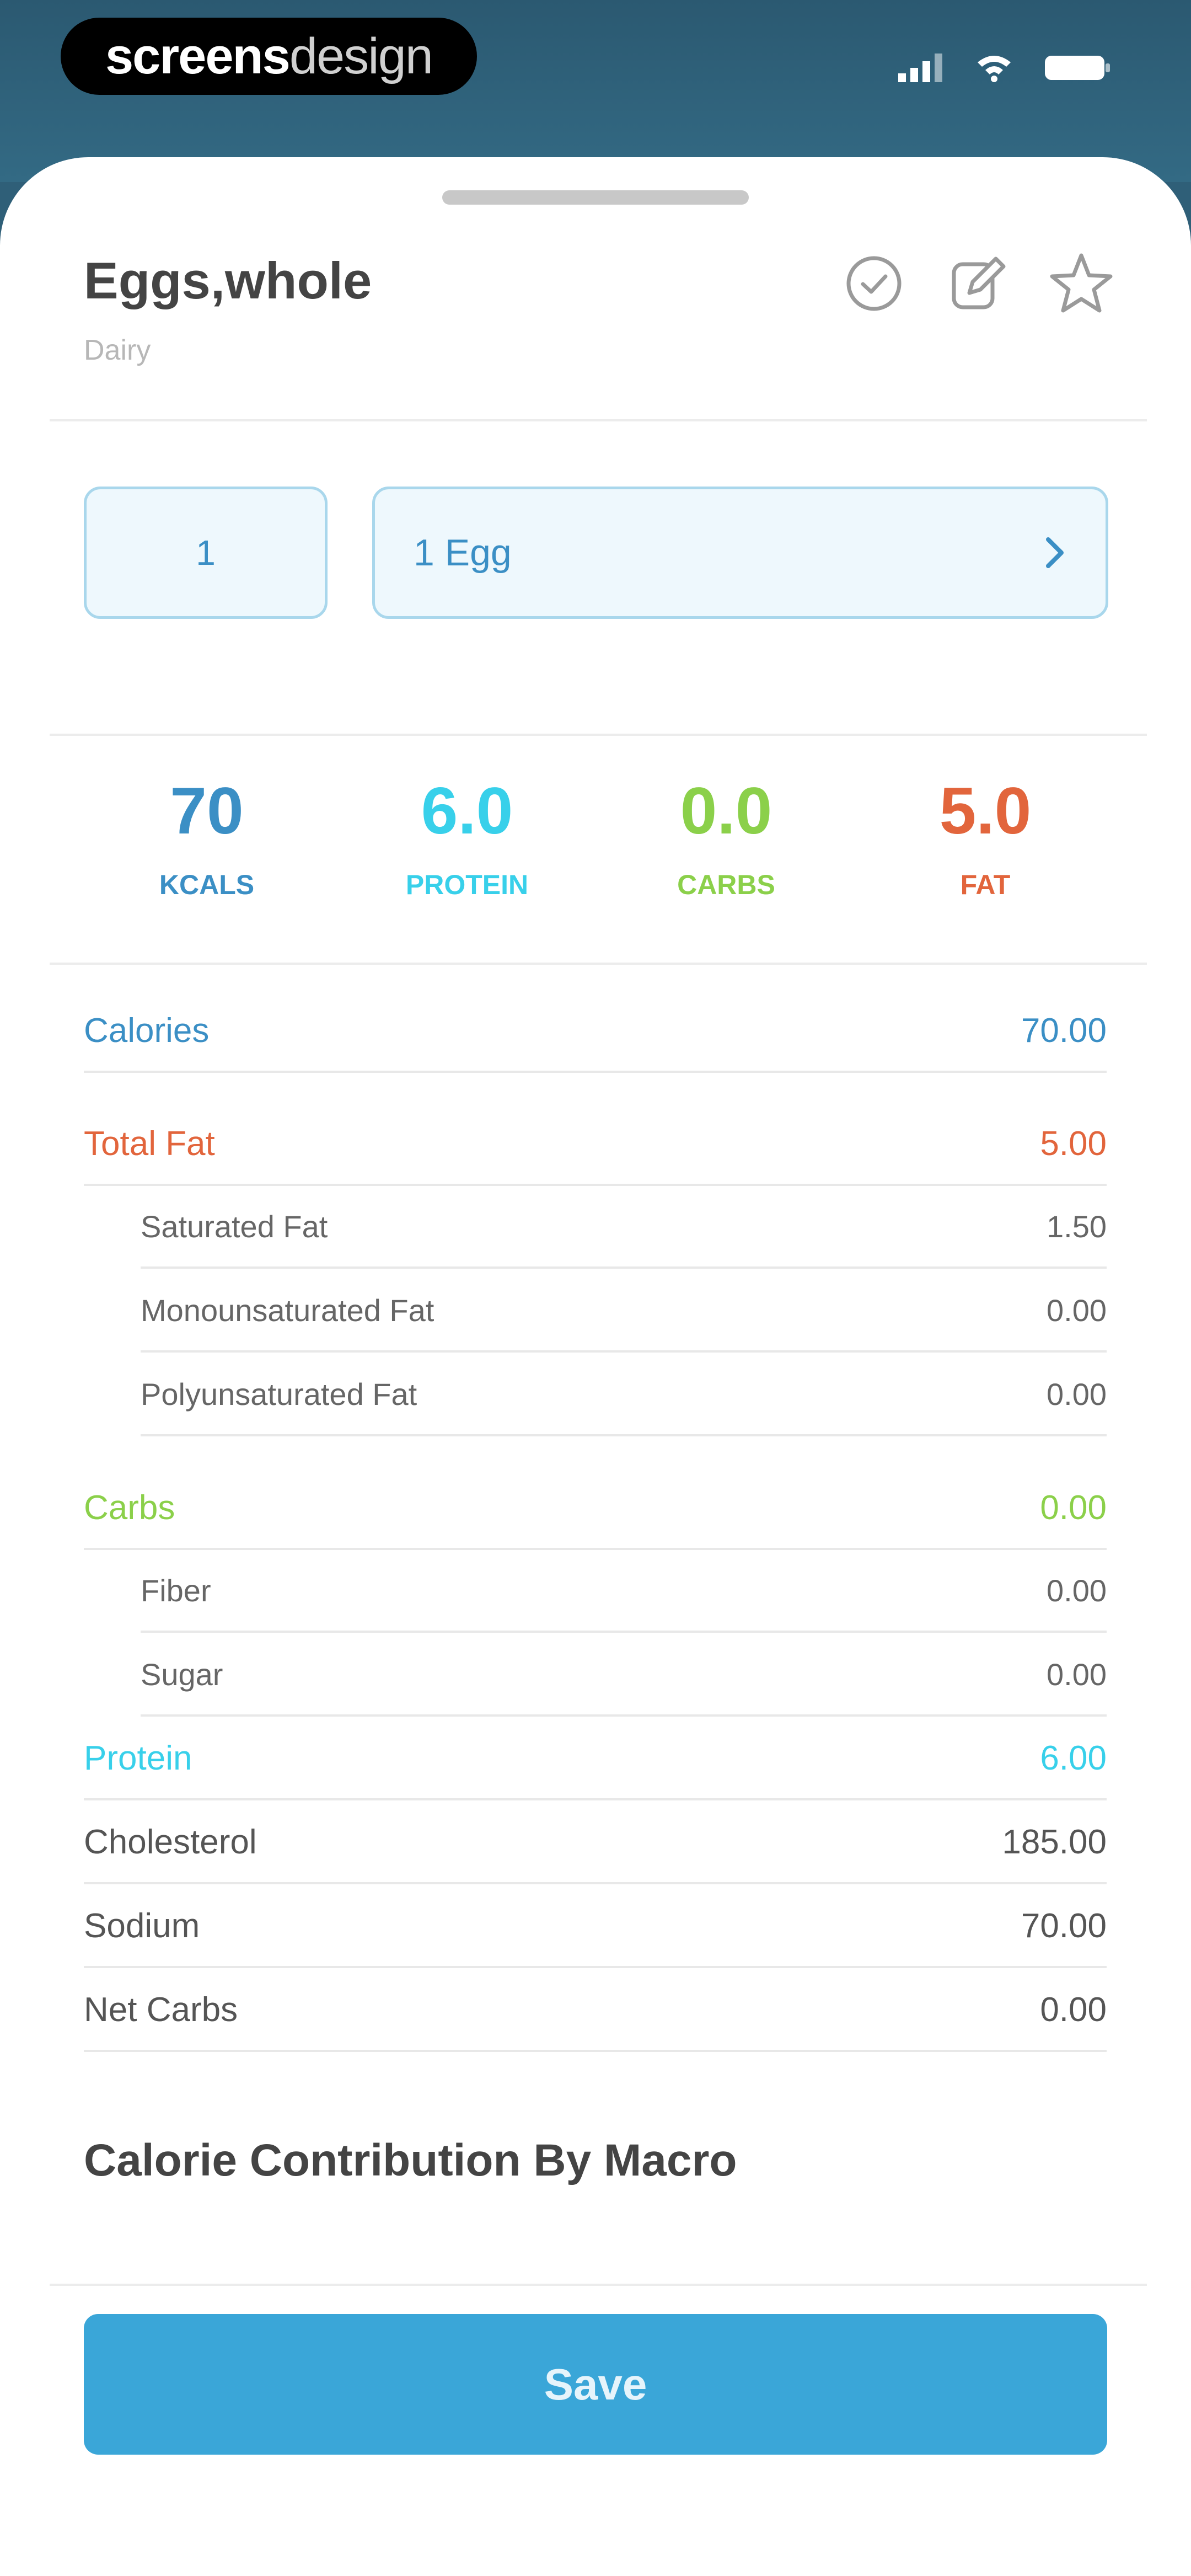 The image size is (1191, 2576). Describe the element at coordinates (467, 811) in the screenshot. I see `macro-value: 6.0` at that location.